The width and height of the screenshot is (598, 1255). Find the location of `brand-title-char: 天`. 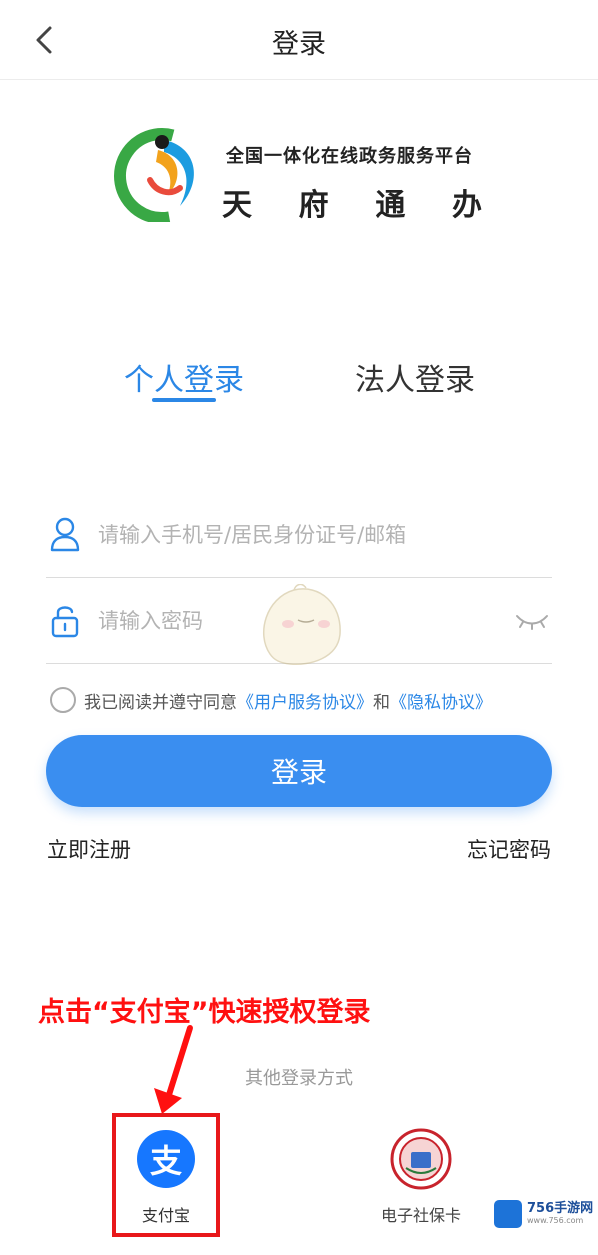

brand-title-char: 天 is located at coordinates (237, 205).